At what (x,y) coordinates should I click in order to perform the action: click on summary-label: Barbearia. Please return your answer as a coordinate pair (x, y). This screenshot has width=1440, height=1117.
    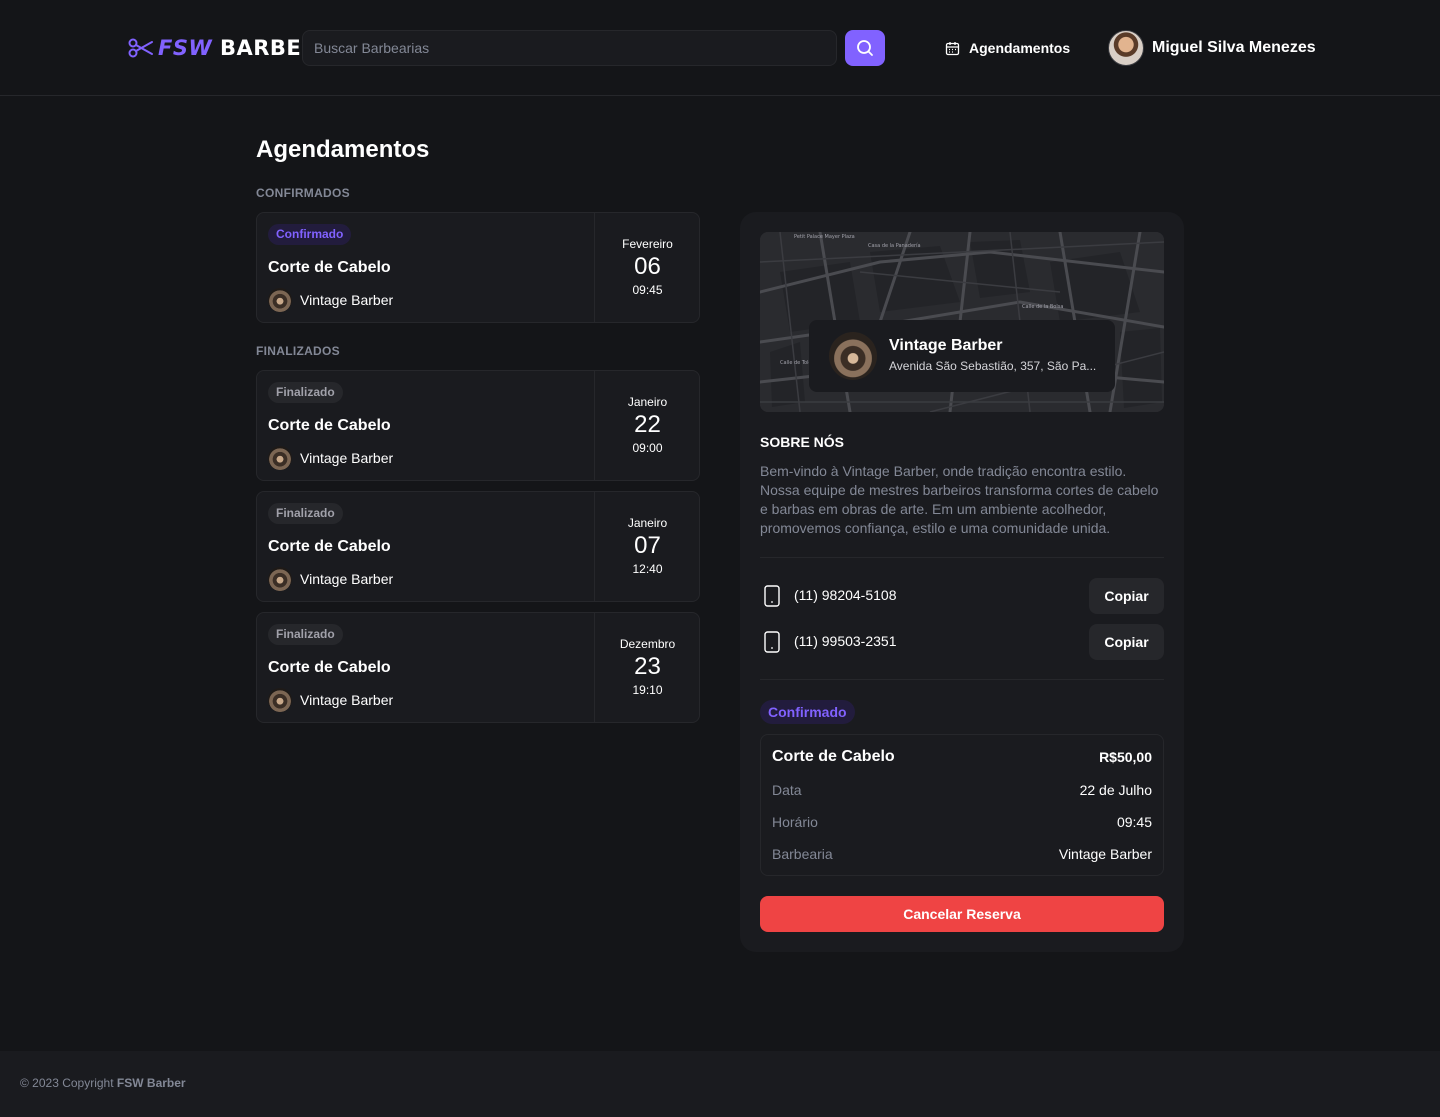
    Looking at the image, I should click on (802, 854).